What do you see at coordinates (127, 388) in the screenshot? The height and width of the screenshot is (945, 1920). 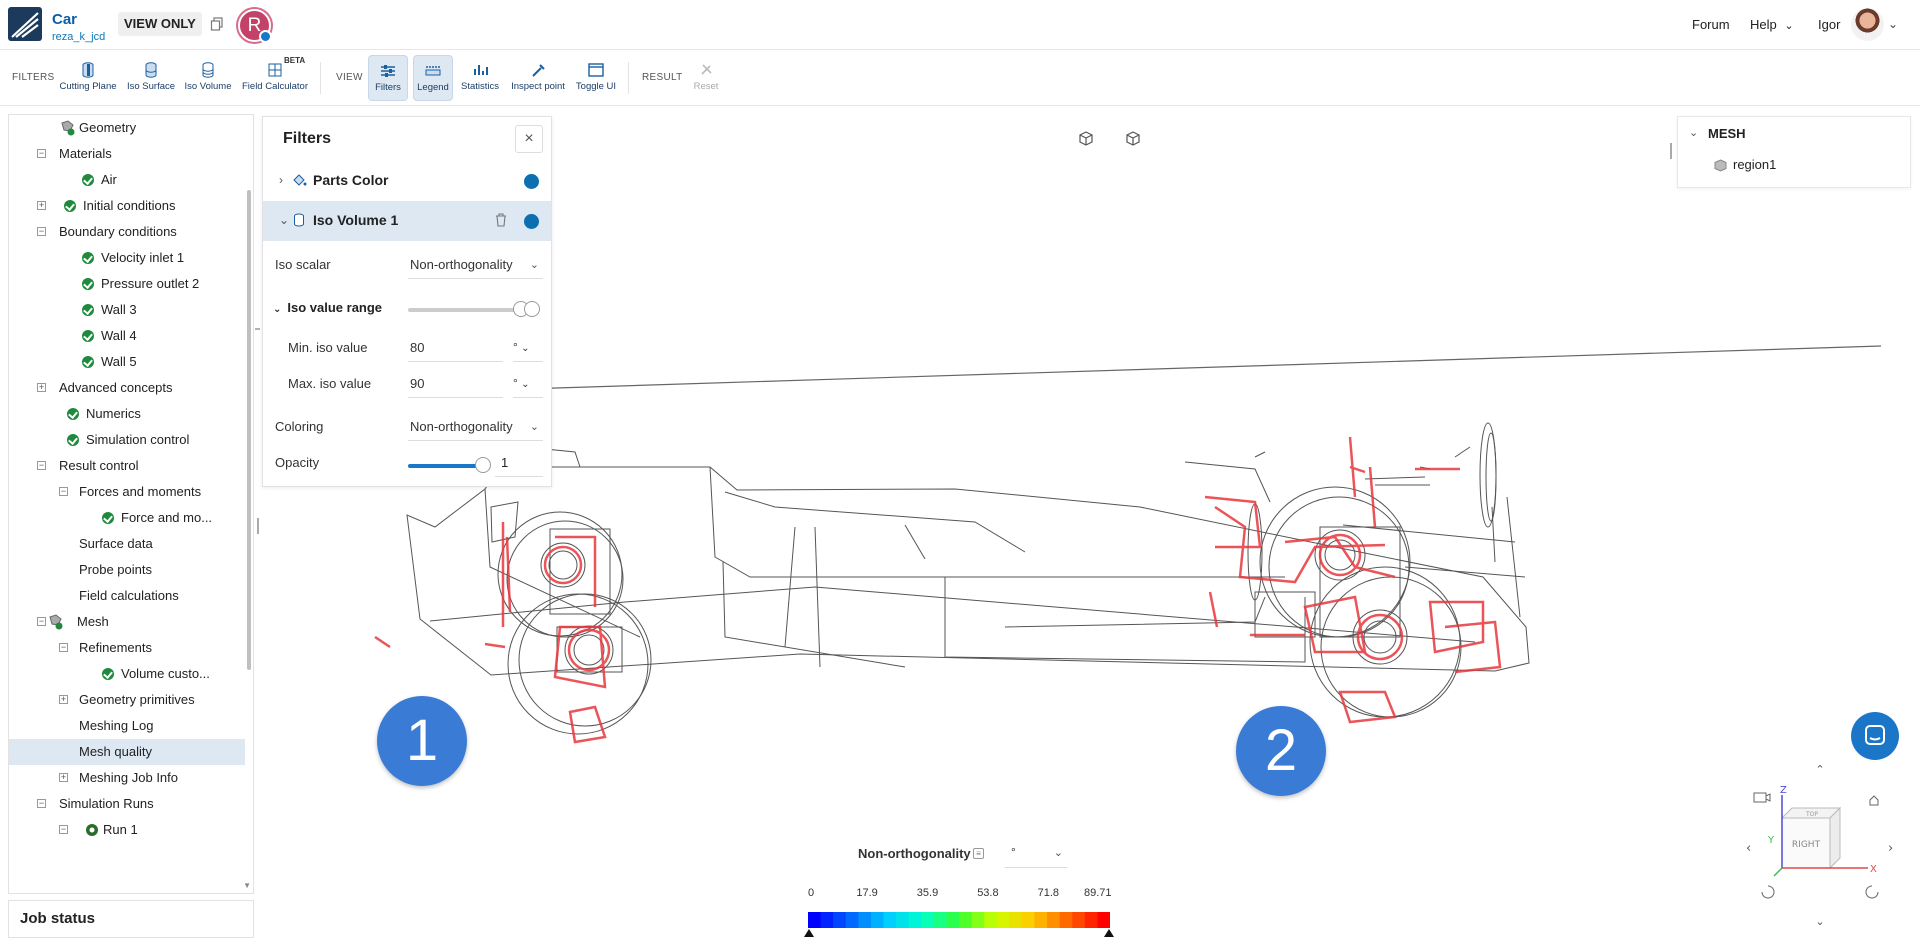 I see `tree-item: + Advanced concepts` at bounding box center [127, 388].